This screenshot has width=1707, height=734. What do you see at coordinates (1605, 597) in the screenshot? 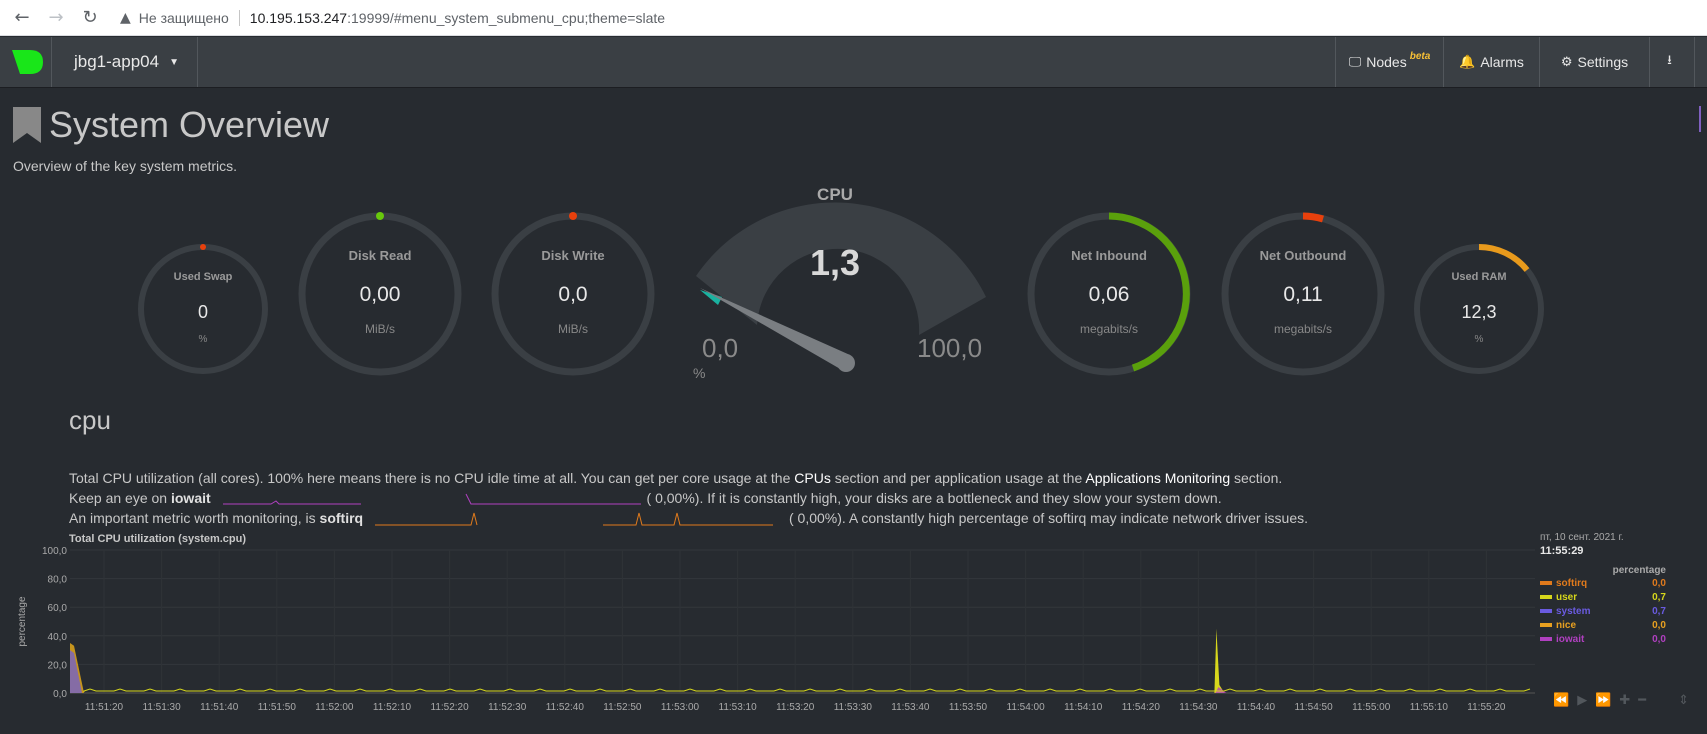
I see `legend-item: user 0,7` at bounding box center [1605, 597].